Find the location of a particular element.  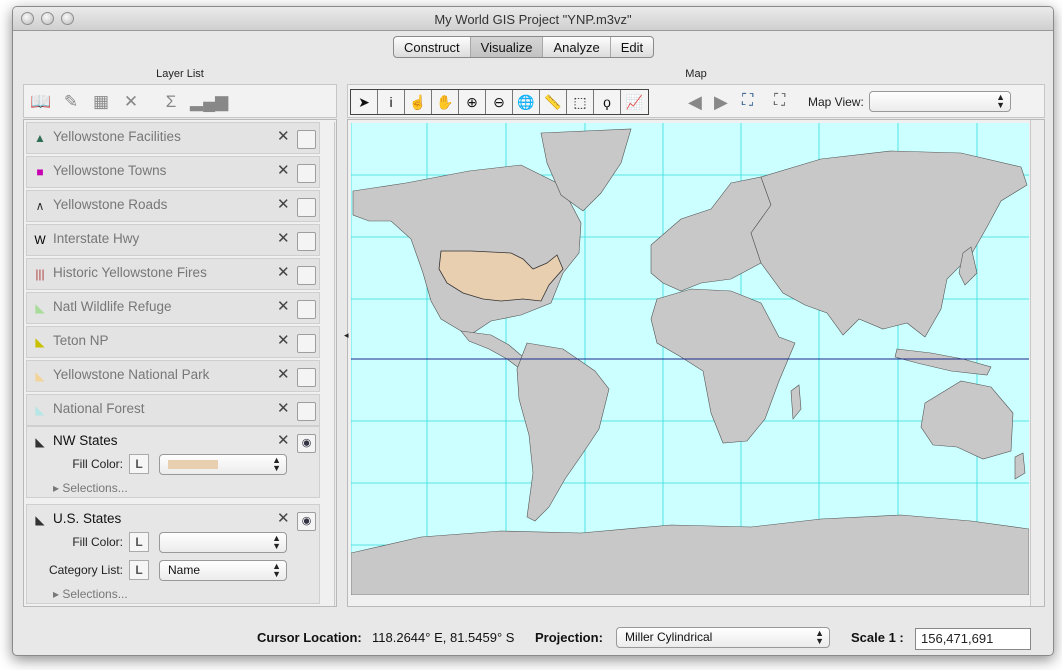

category-button: L is located at coordinates (139, 570).